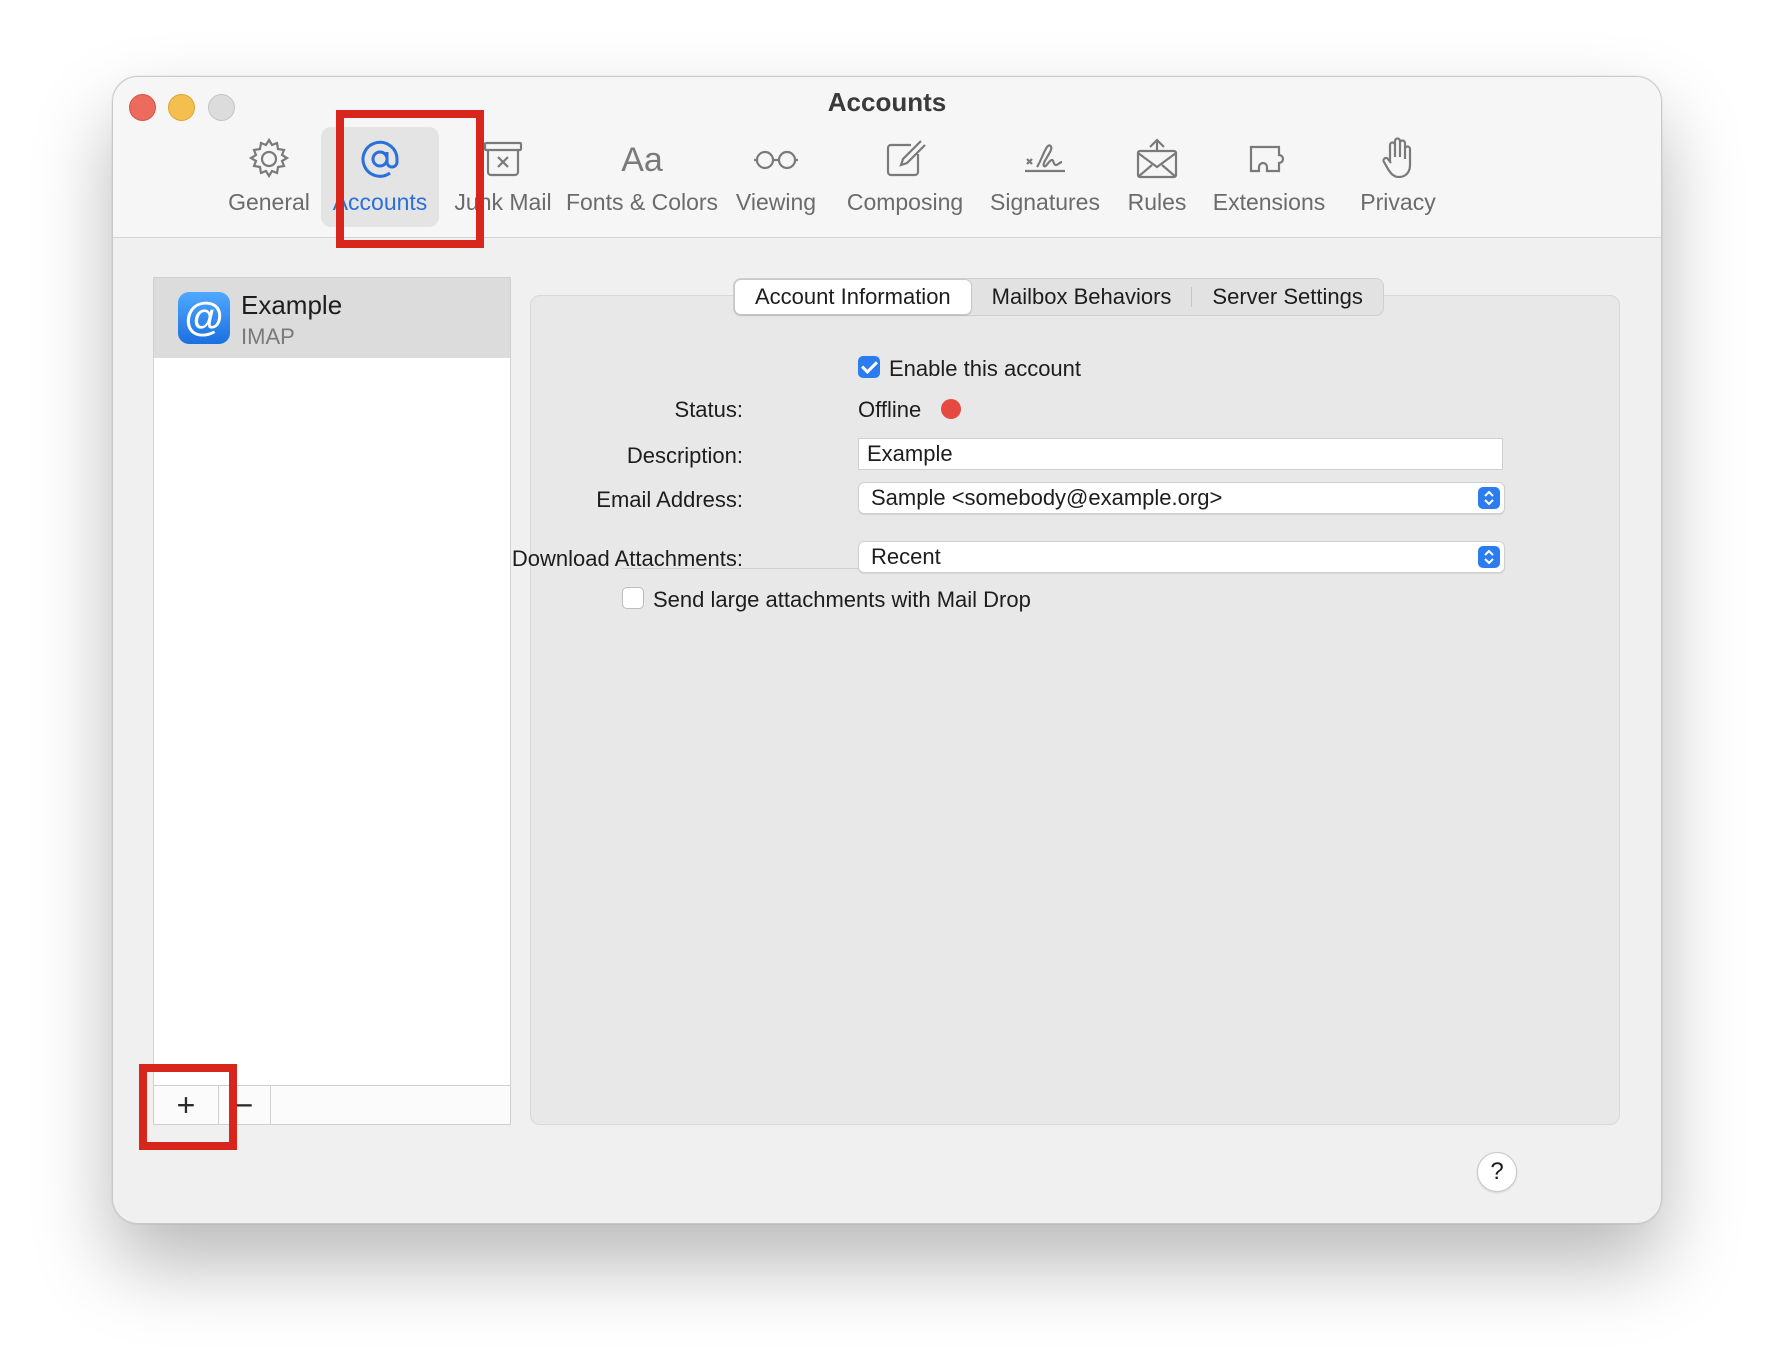 Image resolution: width=1768 pixels, height=1368 pixels. What do you see at coordinates (906, 556) in the screenshot?
I see `download-attachments-value: Recent` at bounding box center [906, 556].